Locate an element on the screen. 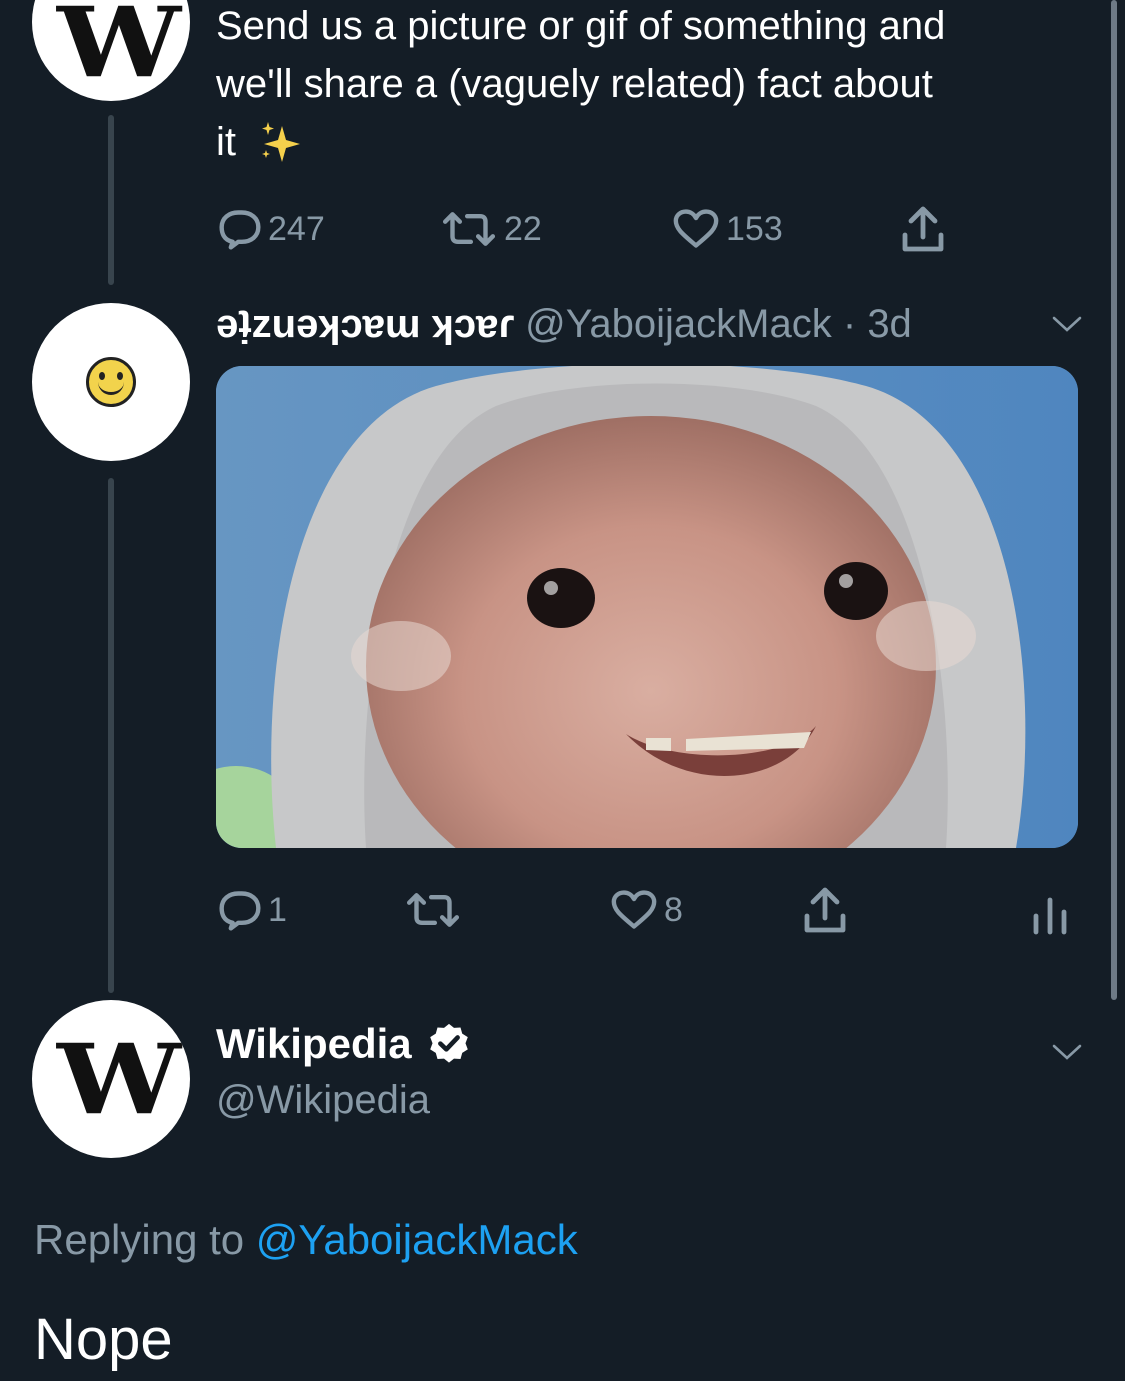 The width and height of the screenshot is (1125, 1381). reply-button: 247 is located at coordinates (271, 229).